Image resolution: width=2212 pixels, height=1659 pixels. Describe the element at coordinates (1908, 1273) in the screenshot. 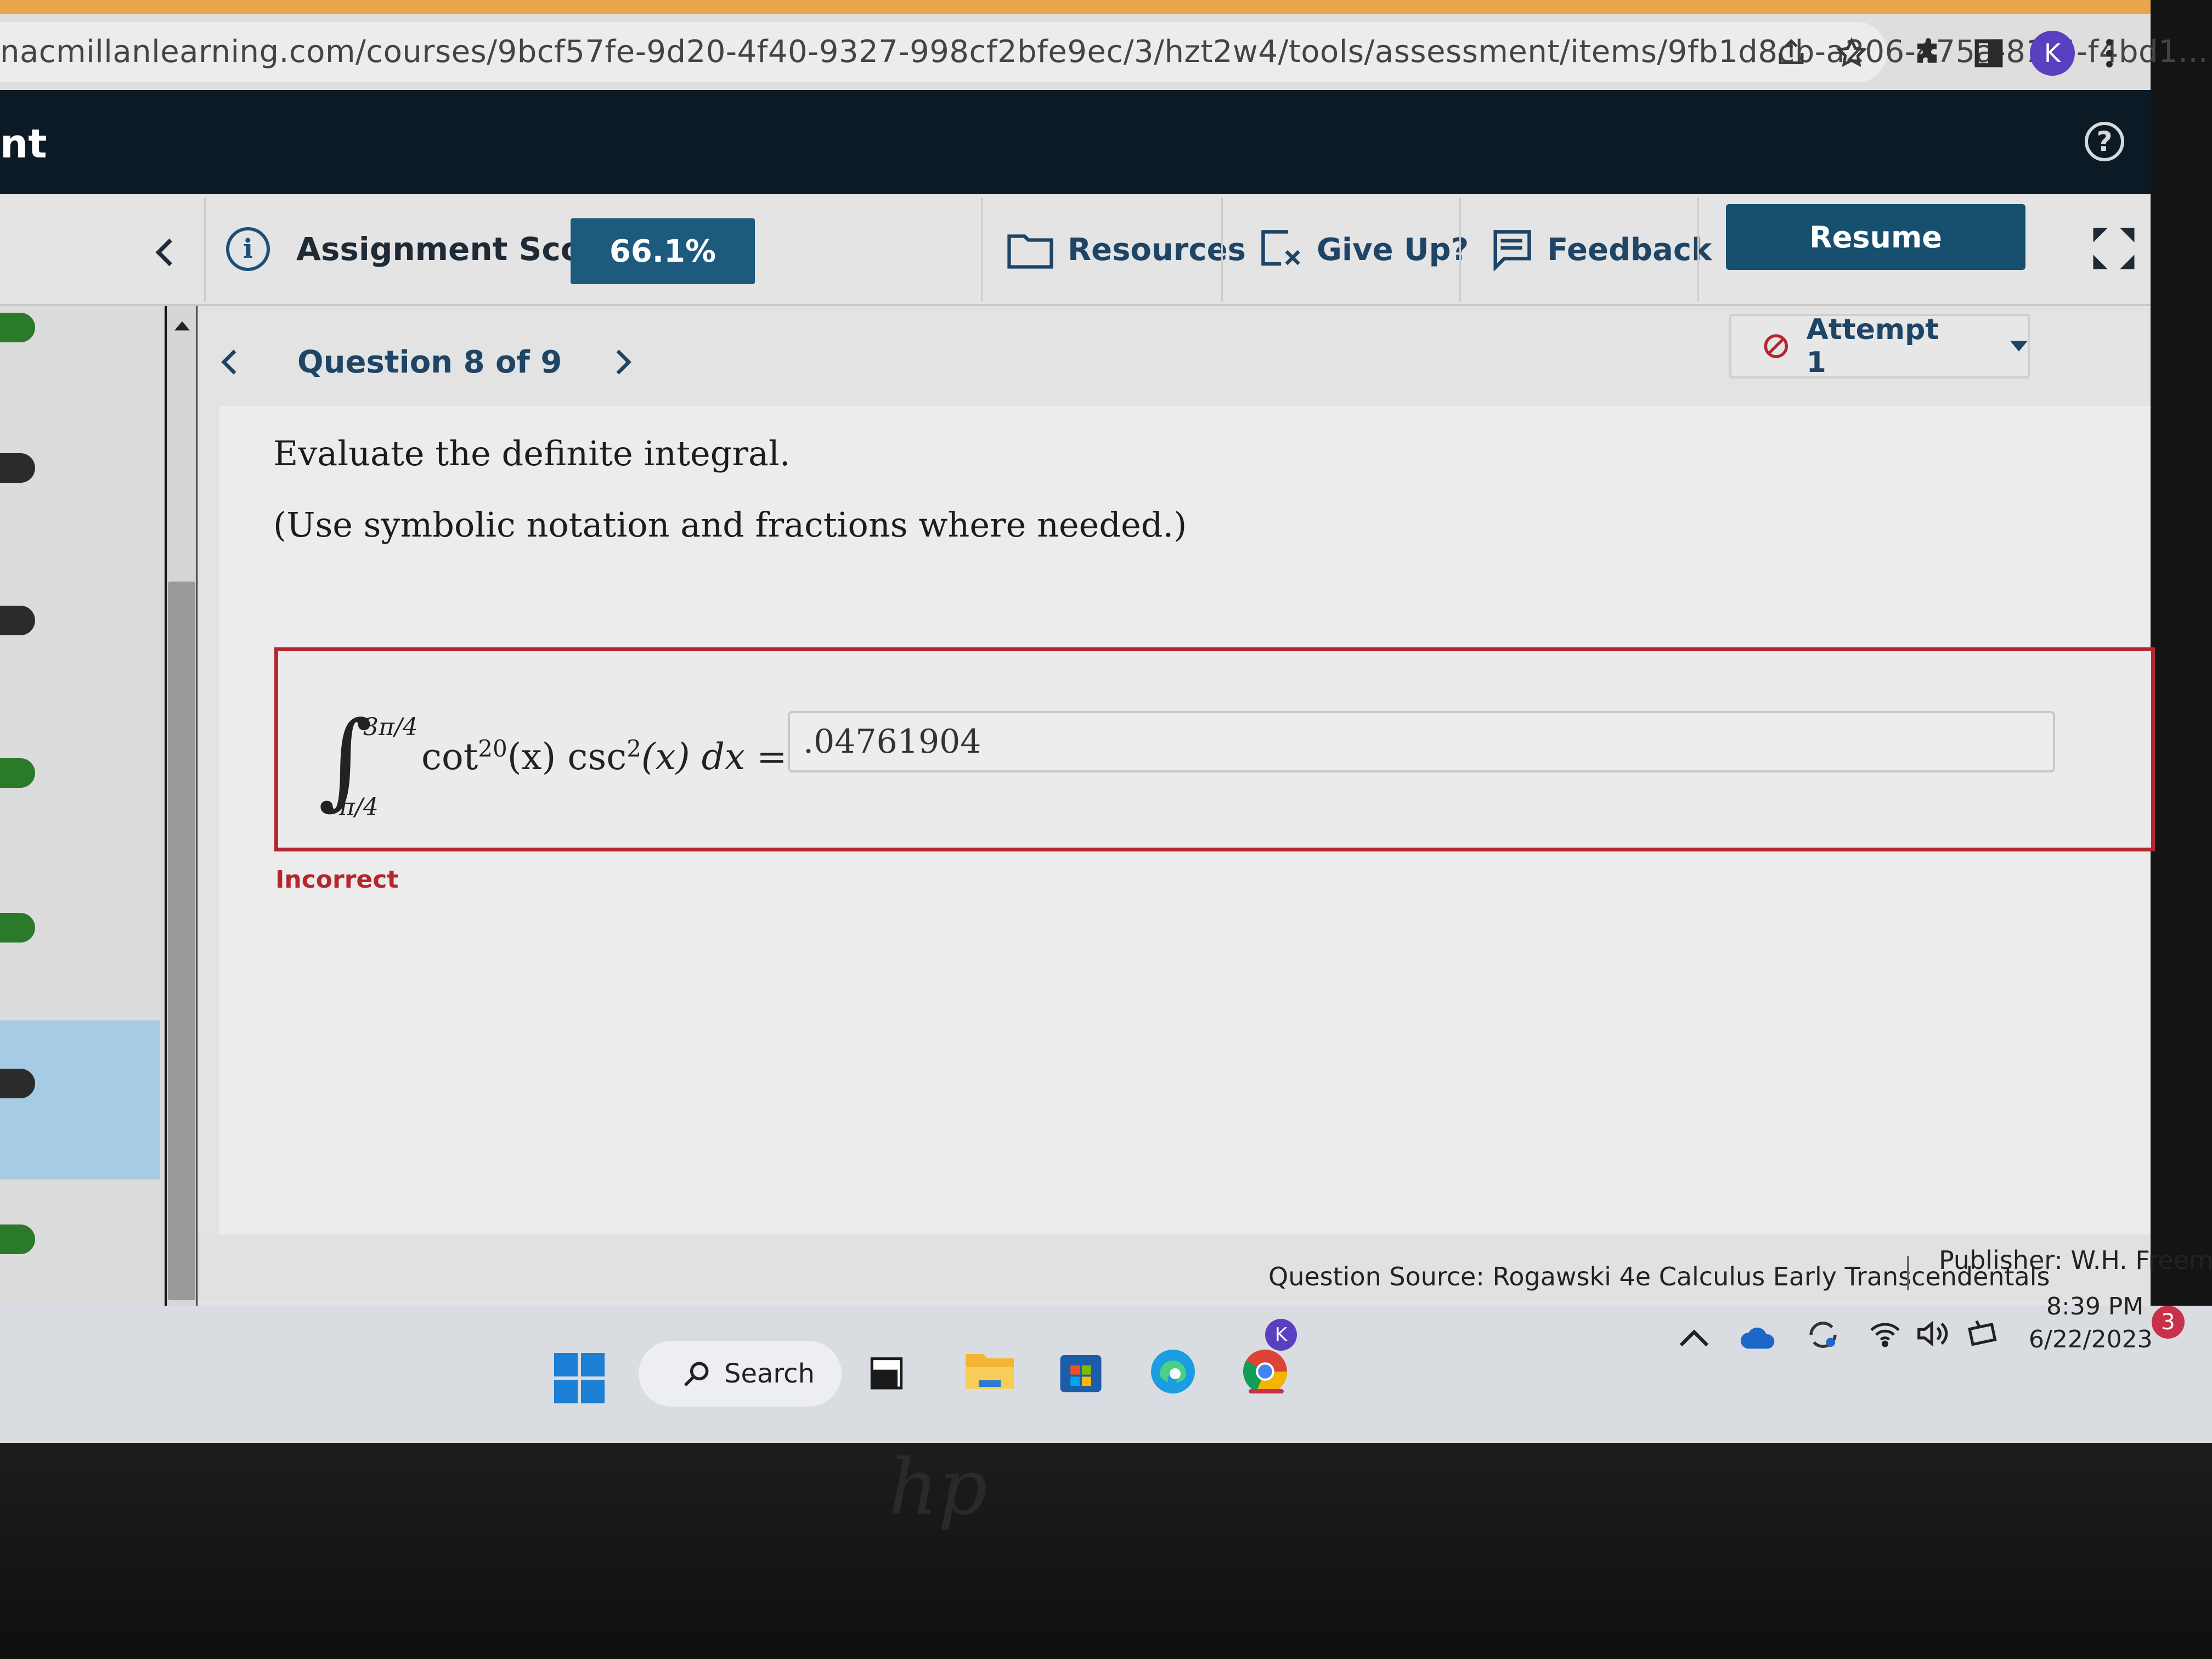

I see `footer-divider` at that location.